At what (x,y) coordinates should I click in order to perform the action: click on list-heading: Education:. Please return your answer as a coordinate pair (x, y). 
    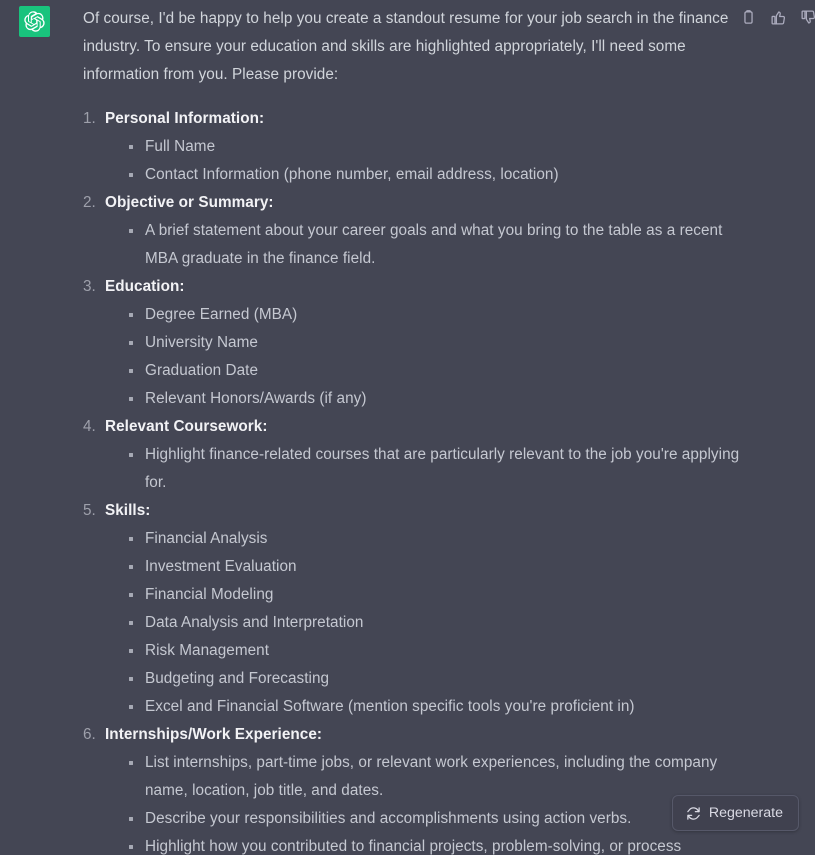
    Looking at the image, I should click on (145, 286).